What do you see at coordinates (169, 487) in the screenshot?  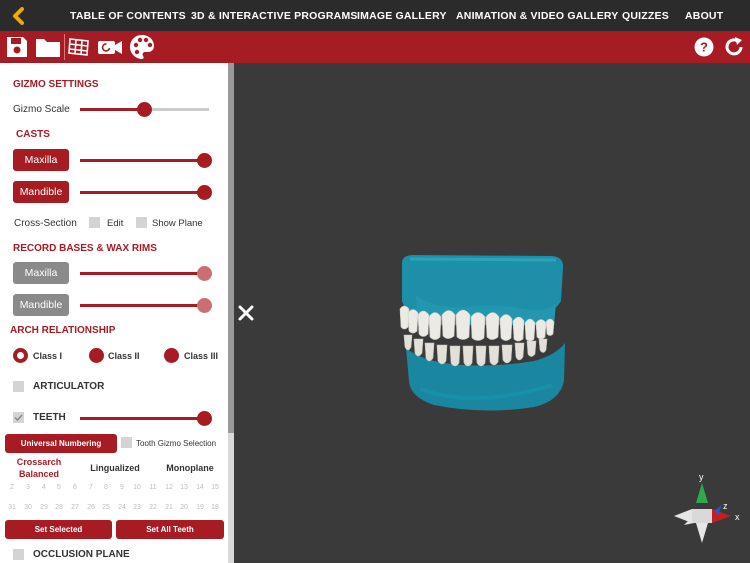 I see `tooth-number: 12` at bounding box center [169, 487].